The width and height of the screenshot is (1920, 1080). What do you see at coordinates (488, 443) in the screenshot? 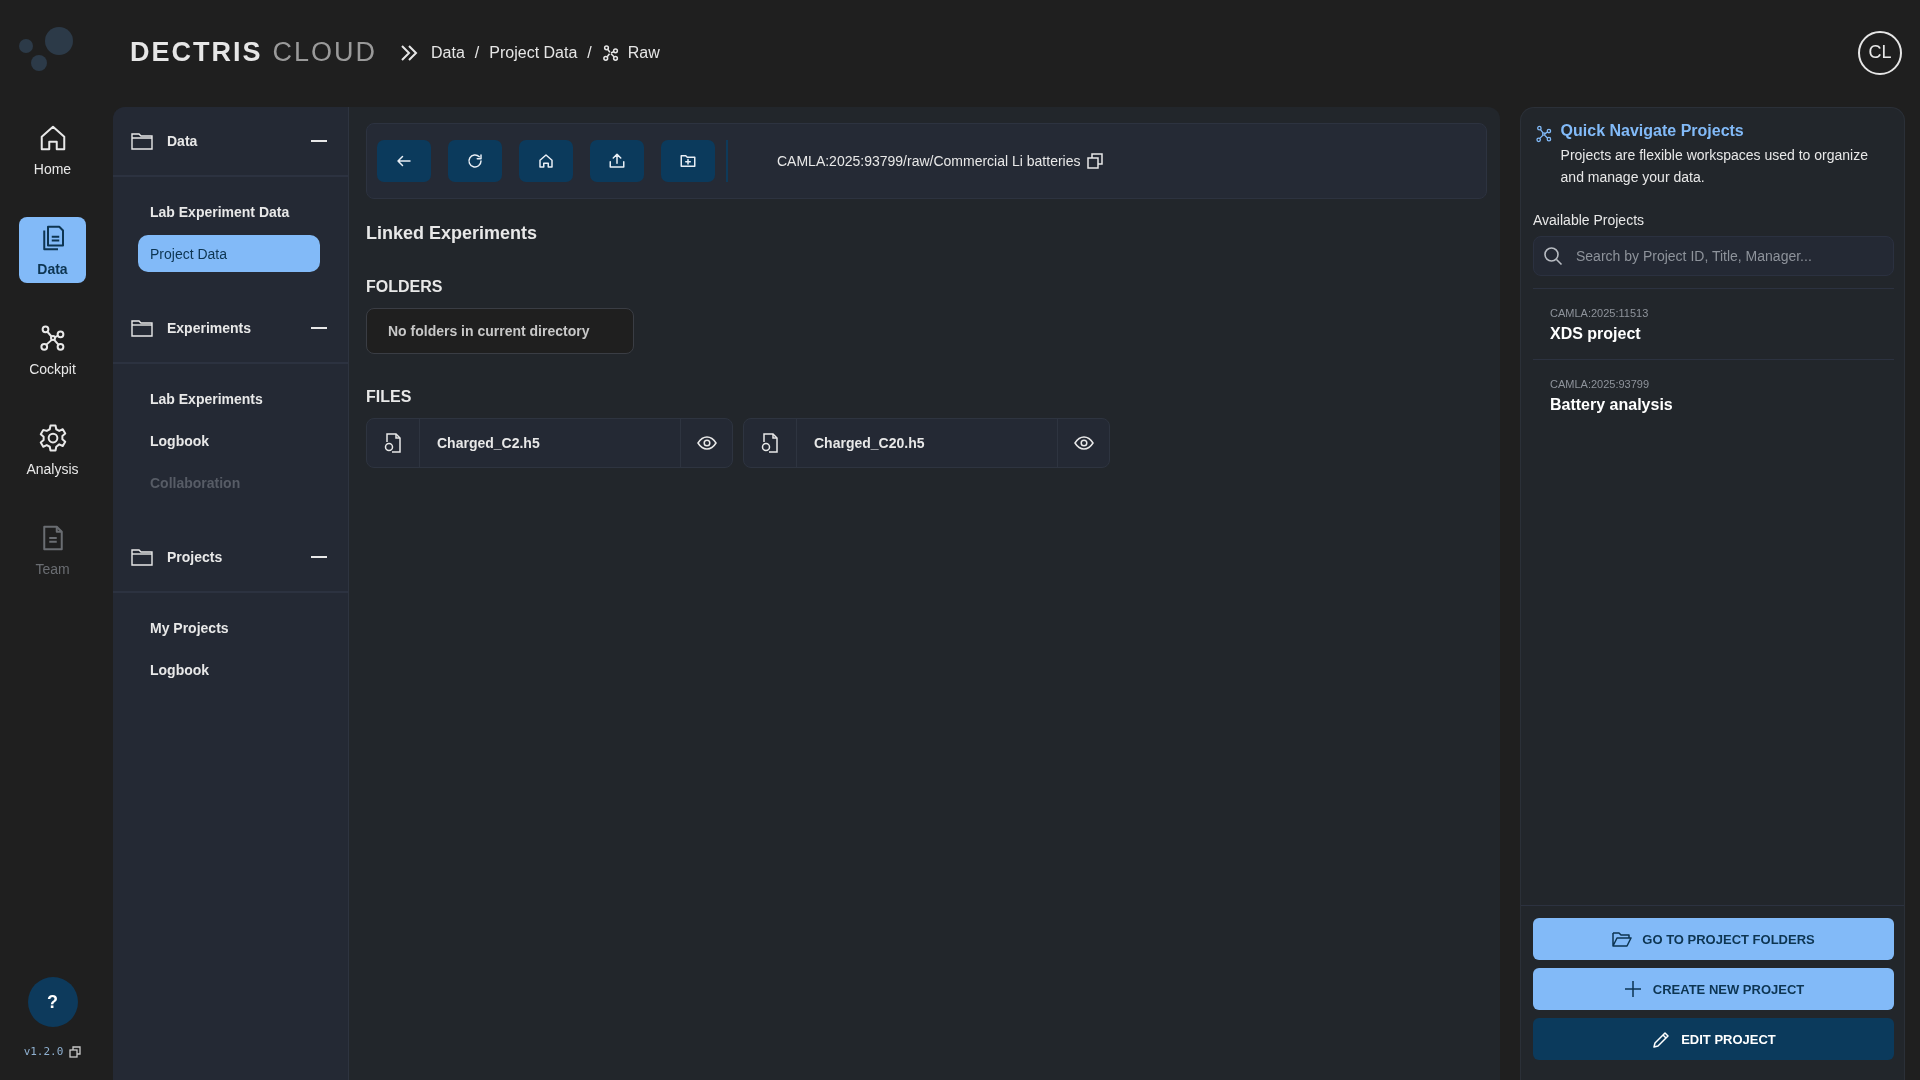
I see `file-name: Charged_C2.h5` at bounding box center [488, 443].